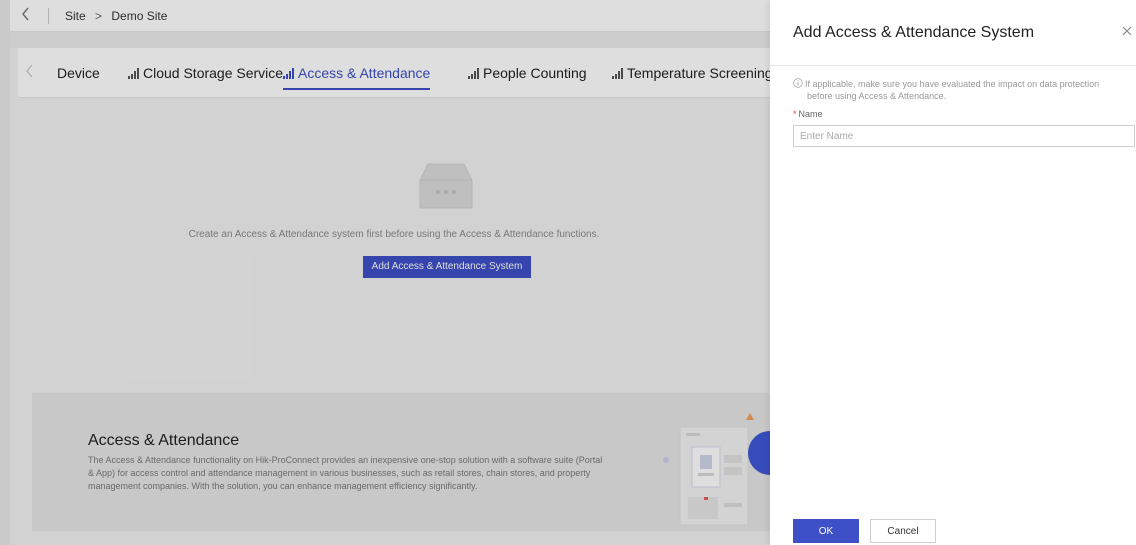  I want to click on tab-people-counting: People Counting, so click(527, 73).